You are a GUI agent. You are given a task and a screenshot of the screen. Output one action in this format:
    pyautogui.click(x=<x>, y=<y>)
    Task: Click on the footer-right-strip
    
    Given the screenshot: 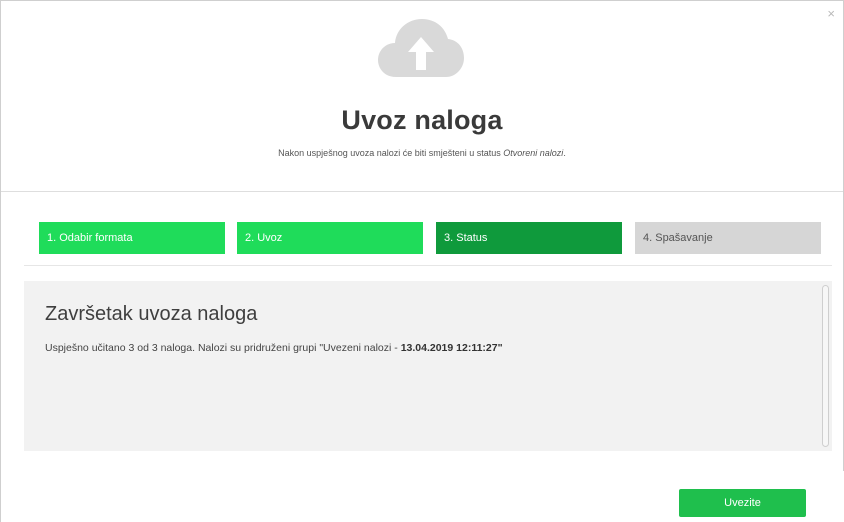 What is the action you would take?
    pyautogui.click(x=838, y=501)
    